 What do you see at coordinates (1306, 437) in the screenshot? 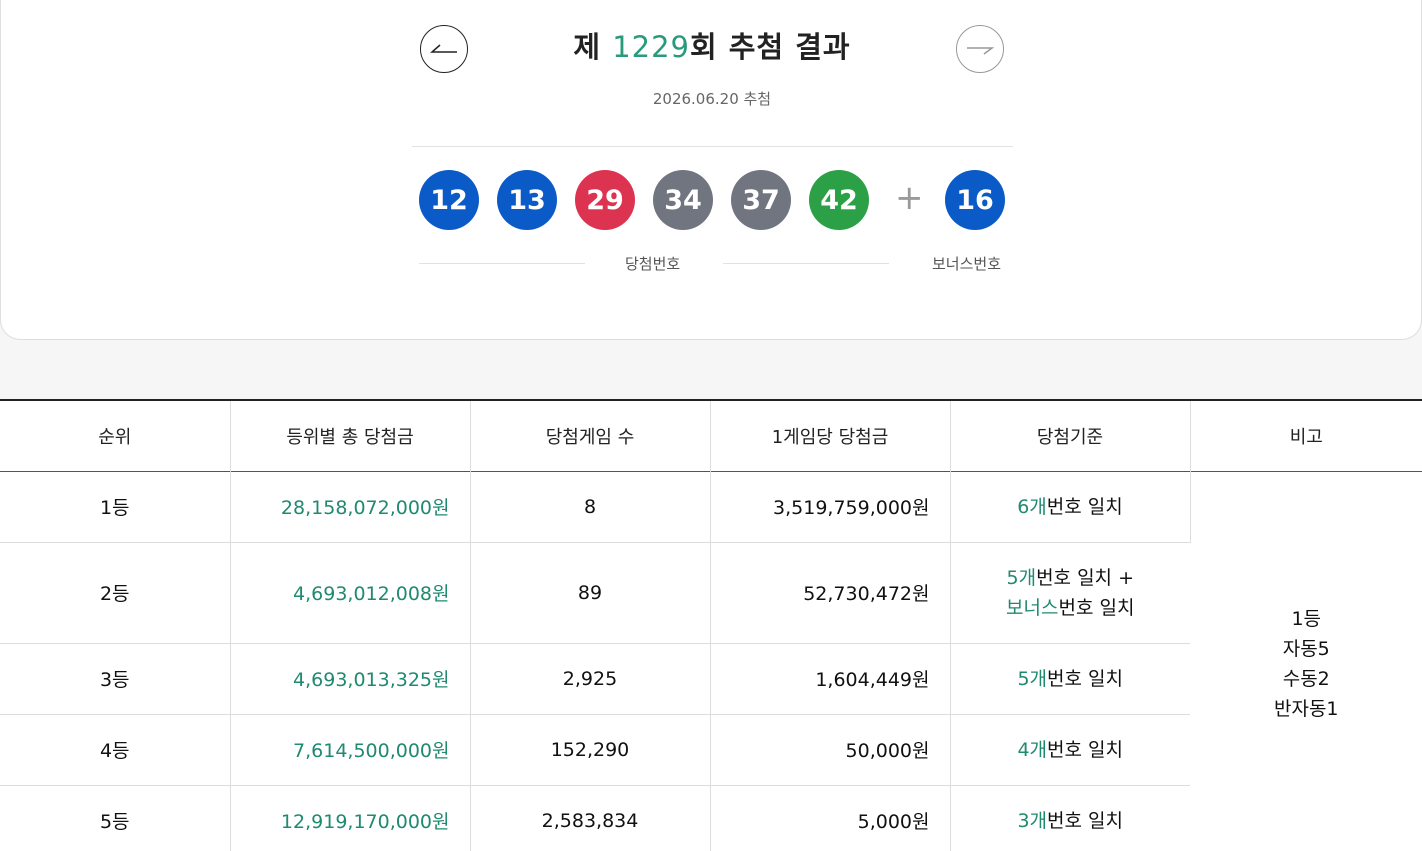
I see `col-header-remark: 비고` at bounding box center [1306, 437].